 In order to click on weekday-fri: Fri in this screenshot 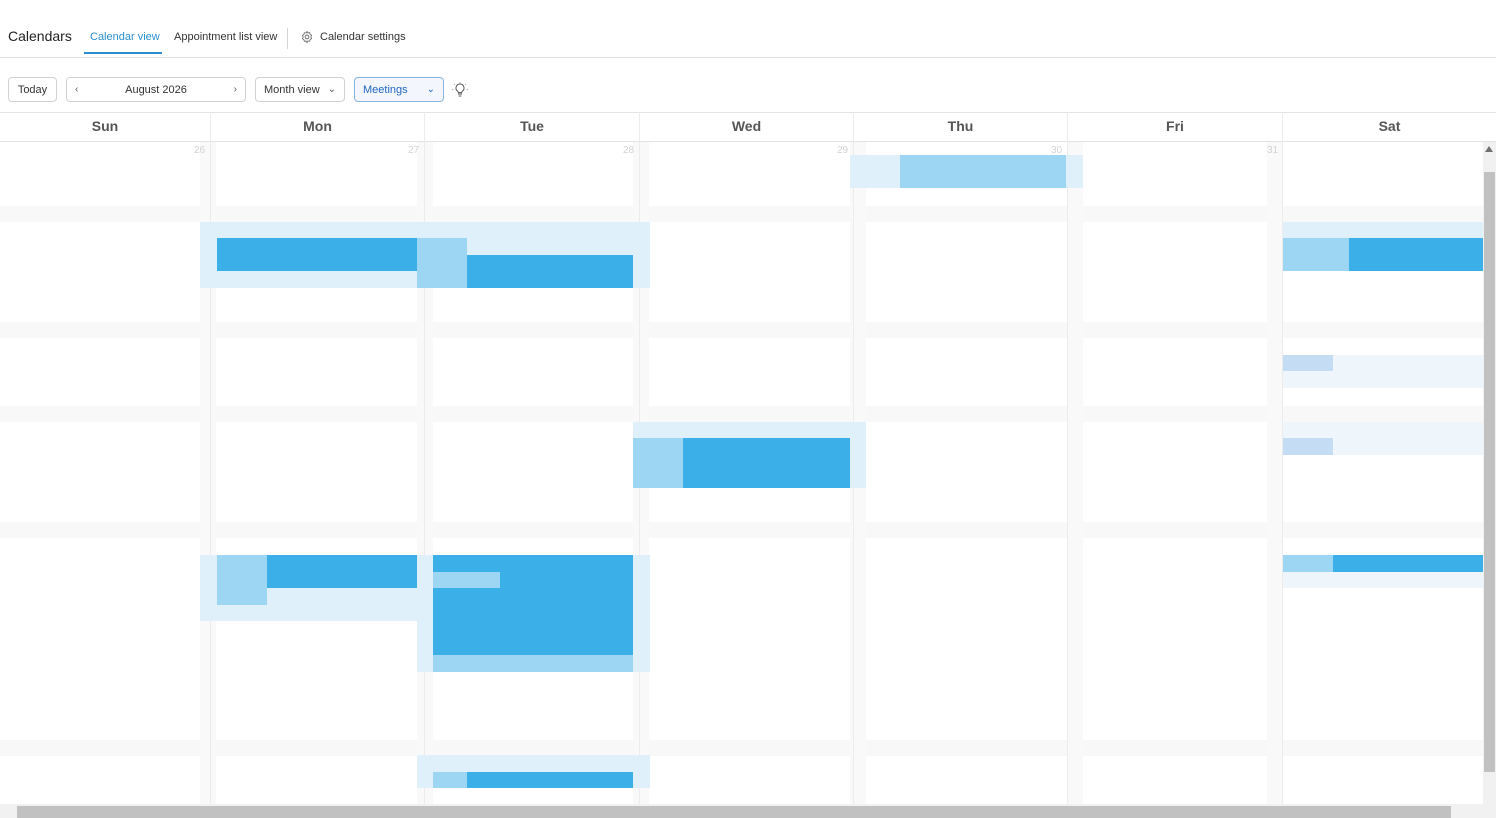, I will do `click(1175, 126)`.